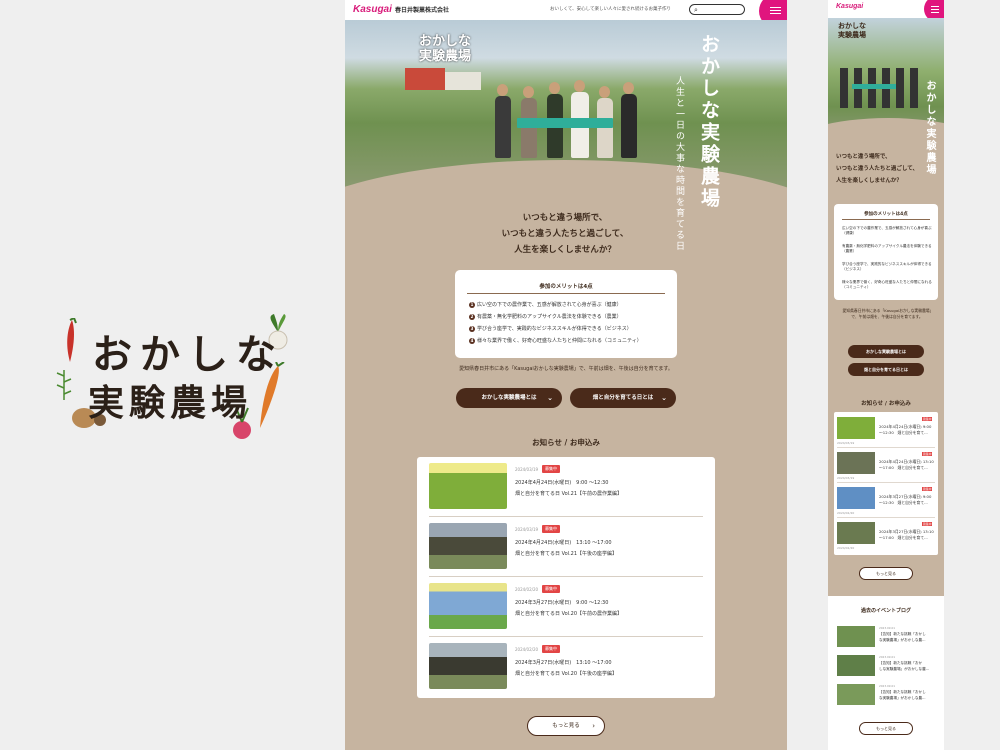 The height and width of the screenshot is (750, 1000). I want to click on logo-line1: おかしな, so click(188, 355).